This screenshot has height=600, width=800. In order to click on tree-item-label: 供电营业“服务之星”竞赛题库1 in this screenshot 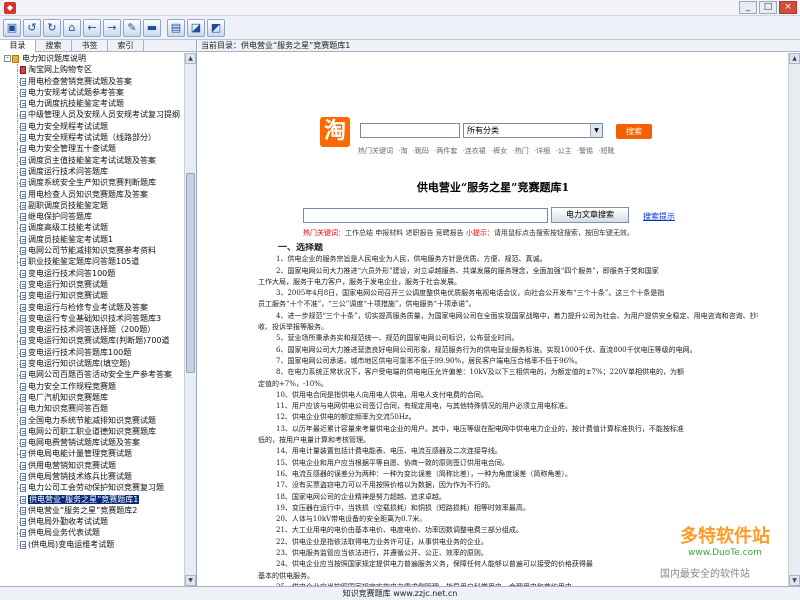, I will do `click(84, 499)`.